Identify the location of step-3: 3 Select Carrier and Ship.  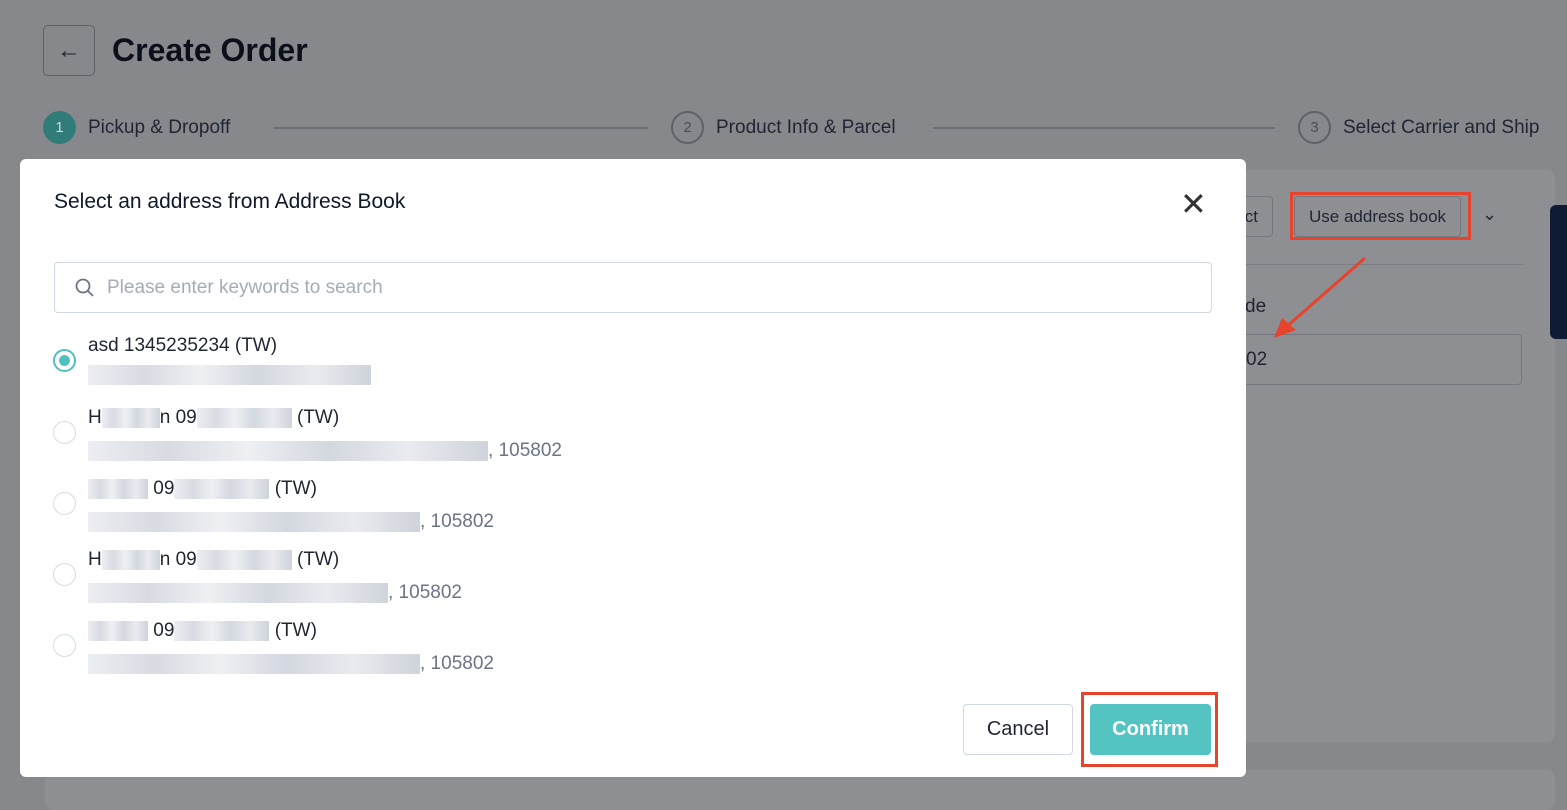
(1418, 127).